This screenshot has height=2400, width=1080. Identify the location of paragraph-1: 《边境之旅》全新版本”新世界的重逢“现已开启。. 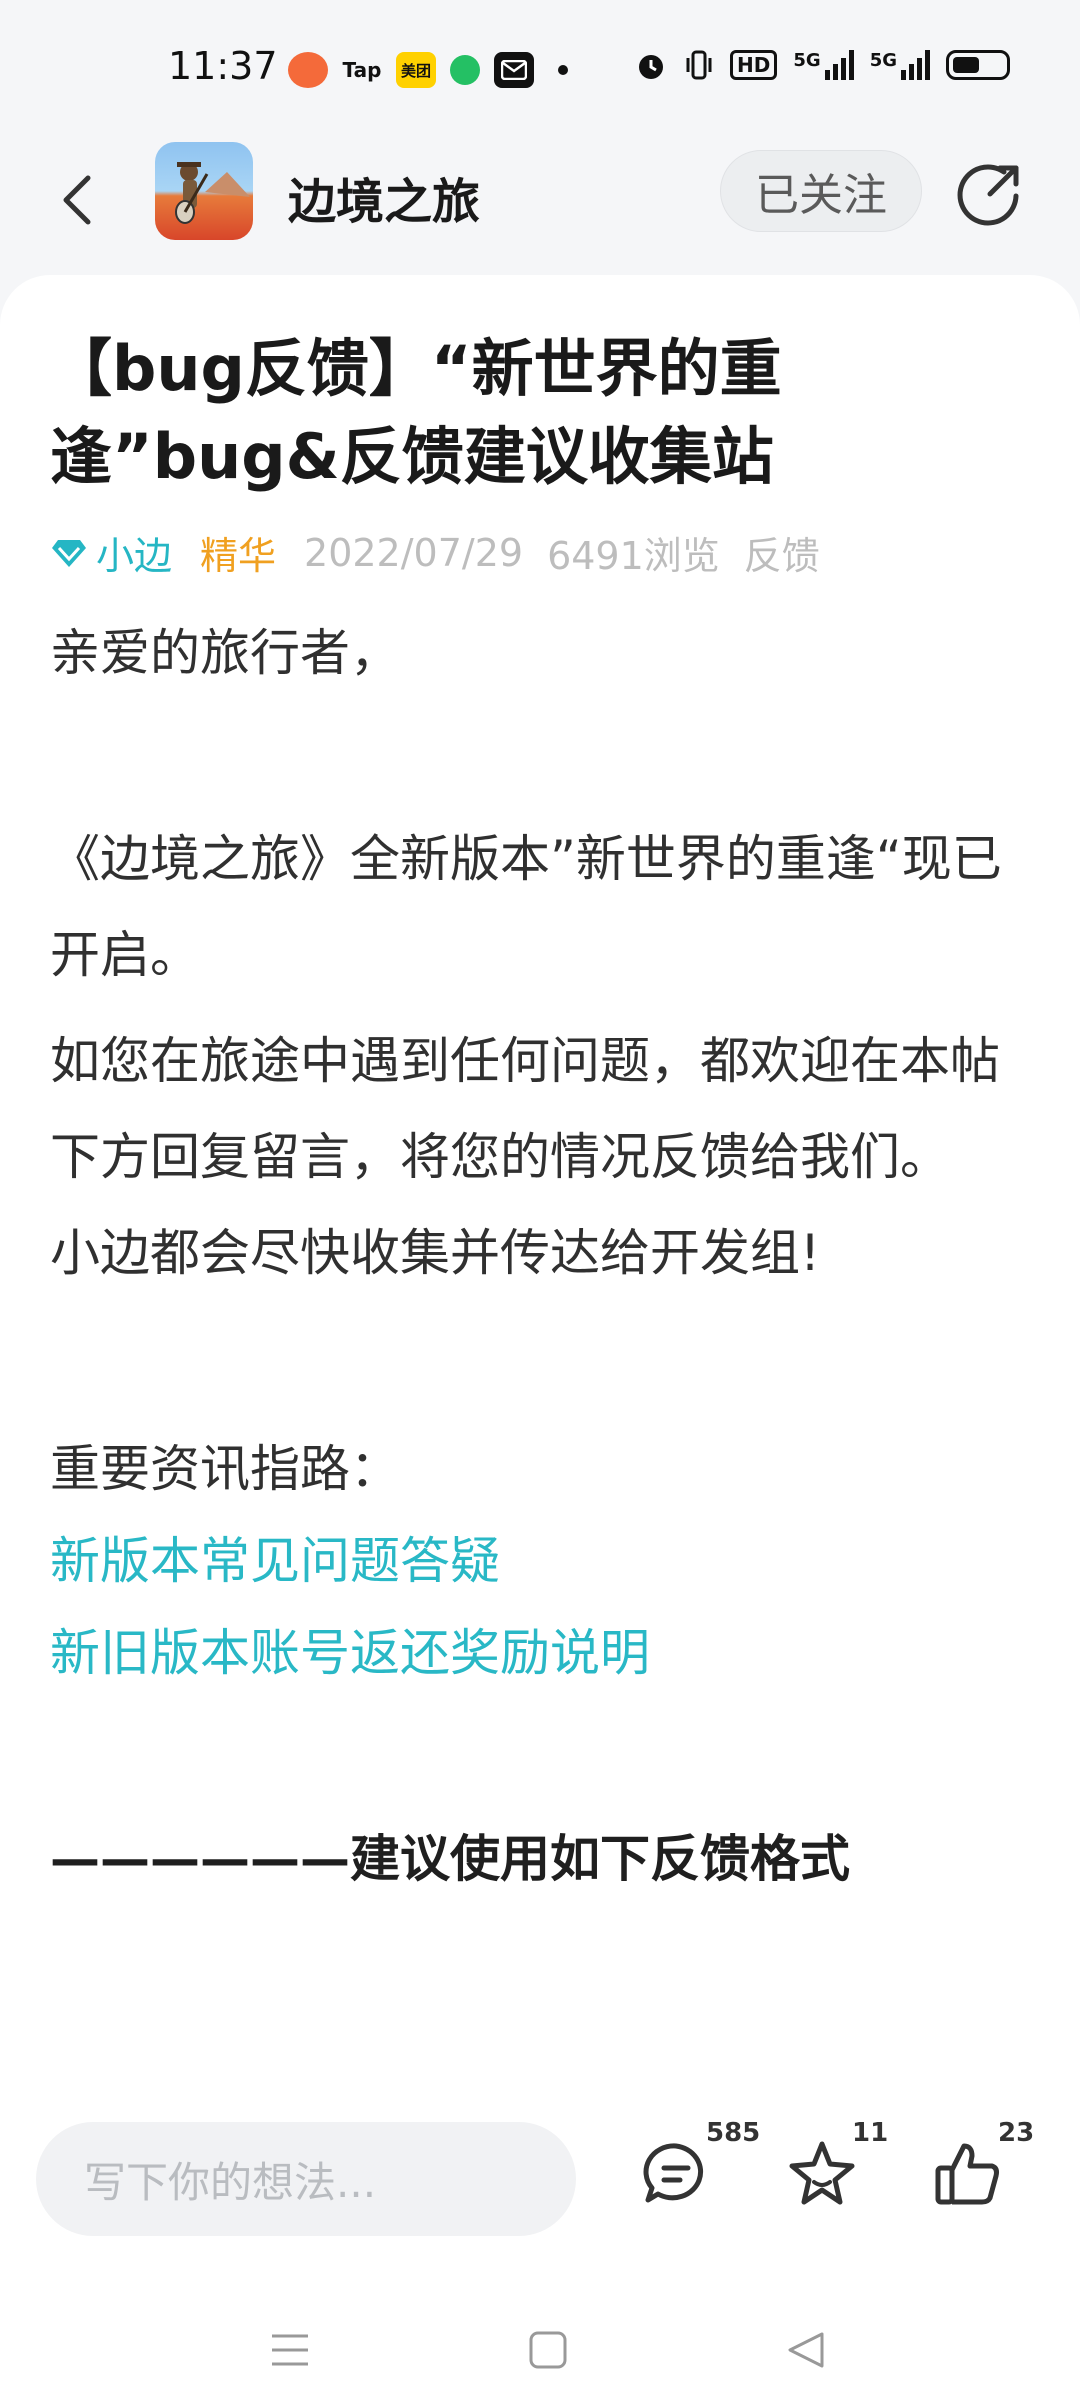
(526, 907).